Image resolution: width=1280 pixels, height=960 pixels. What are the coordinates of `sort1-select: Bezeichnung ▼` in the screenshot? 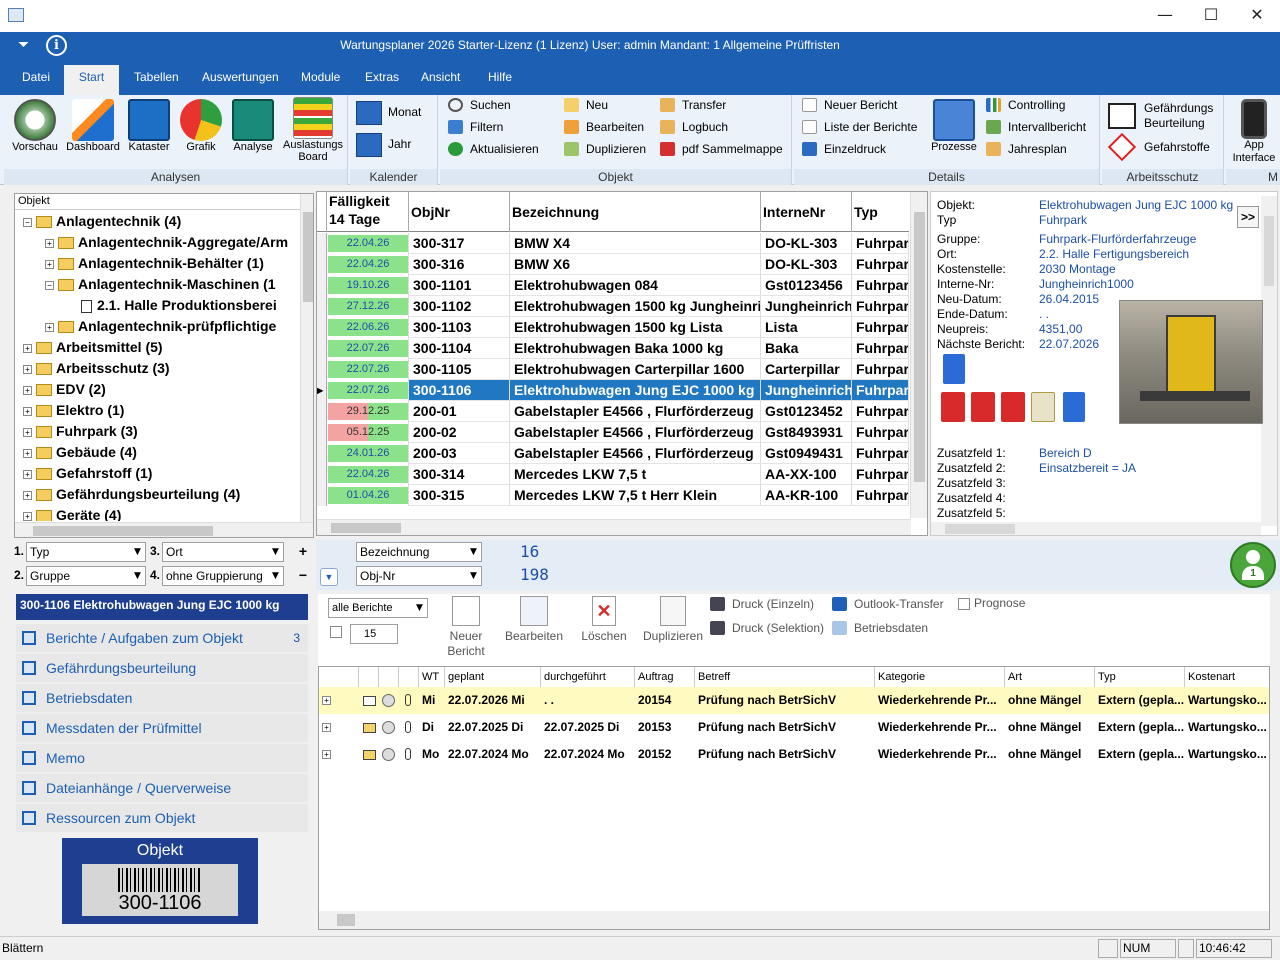 It's located at (419, 552).